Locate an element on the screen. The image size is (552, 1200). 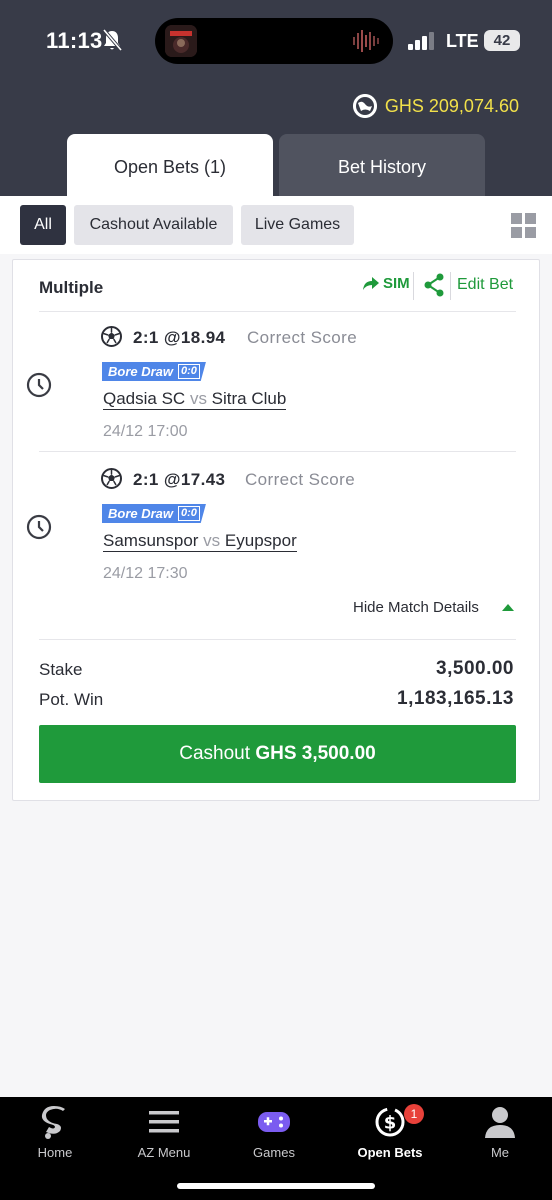
home-team: Qadsia SC is located at coordinates (144, 398).